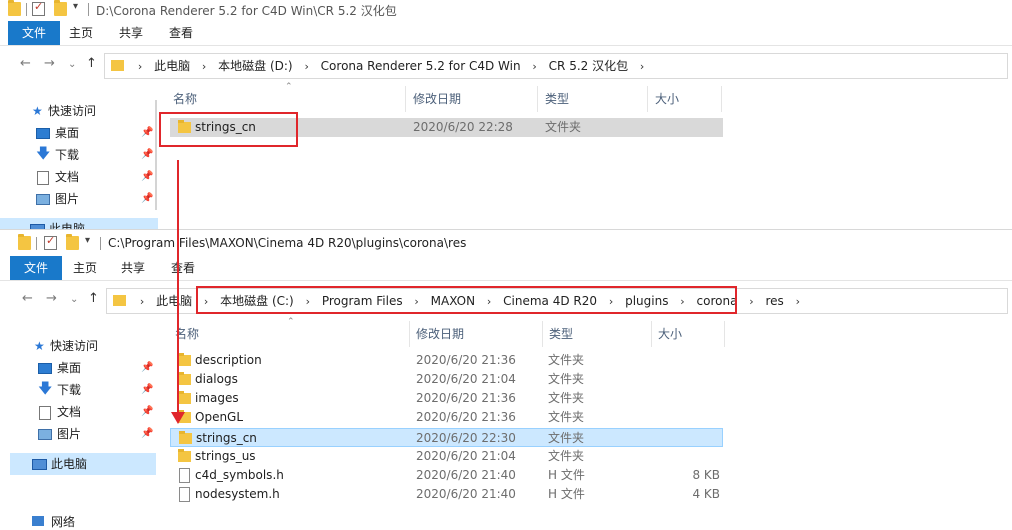  Describe the element at coordinates (466, 398) in the screenshot. I see `file-date: 2020/6/20 21:36` at that location.